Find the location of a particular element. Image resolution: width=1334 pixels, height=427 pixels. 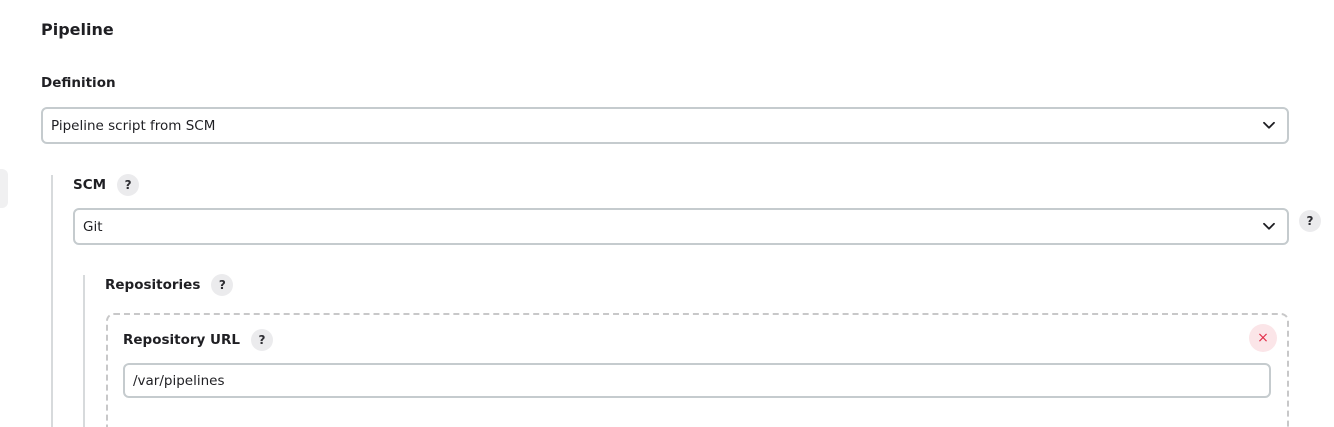

close-icon: × is located at coordinates (1263, 338).